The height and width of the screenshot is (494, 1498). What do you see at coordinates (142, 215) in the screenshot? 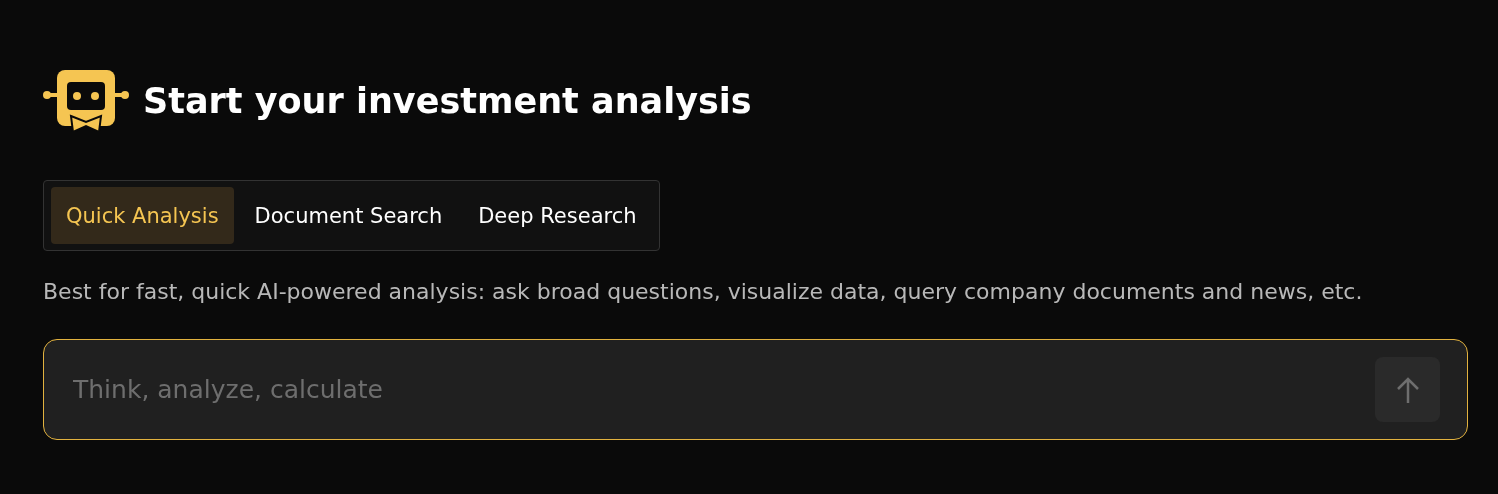
I see `mode-tab: Quick Analysis` at bounding box center [142, 215].